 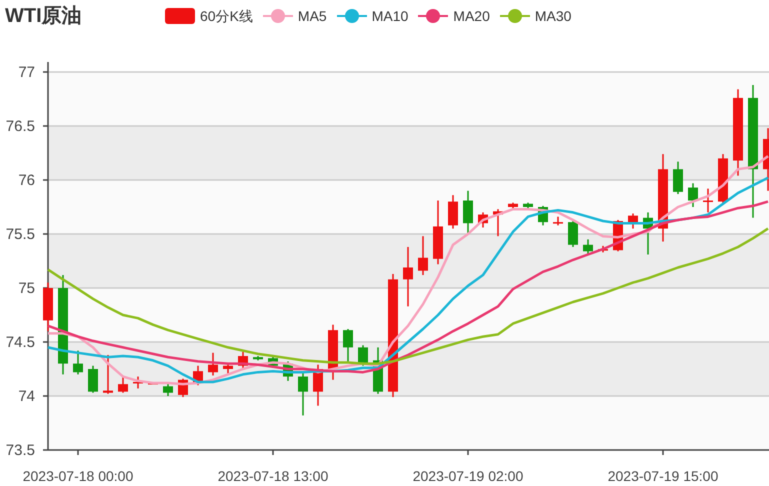 I want to click on legend-item: MA5, so click(x=294, y=16).